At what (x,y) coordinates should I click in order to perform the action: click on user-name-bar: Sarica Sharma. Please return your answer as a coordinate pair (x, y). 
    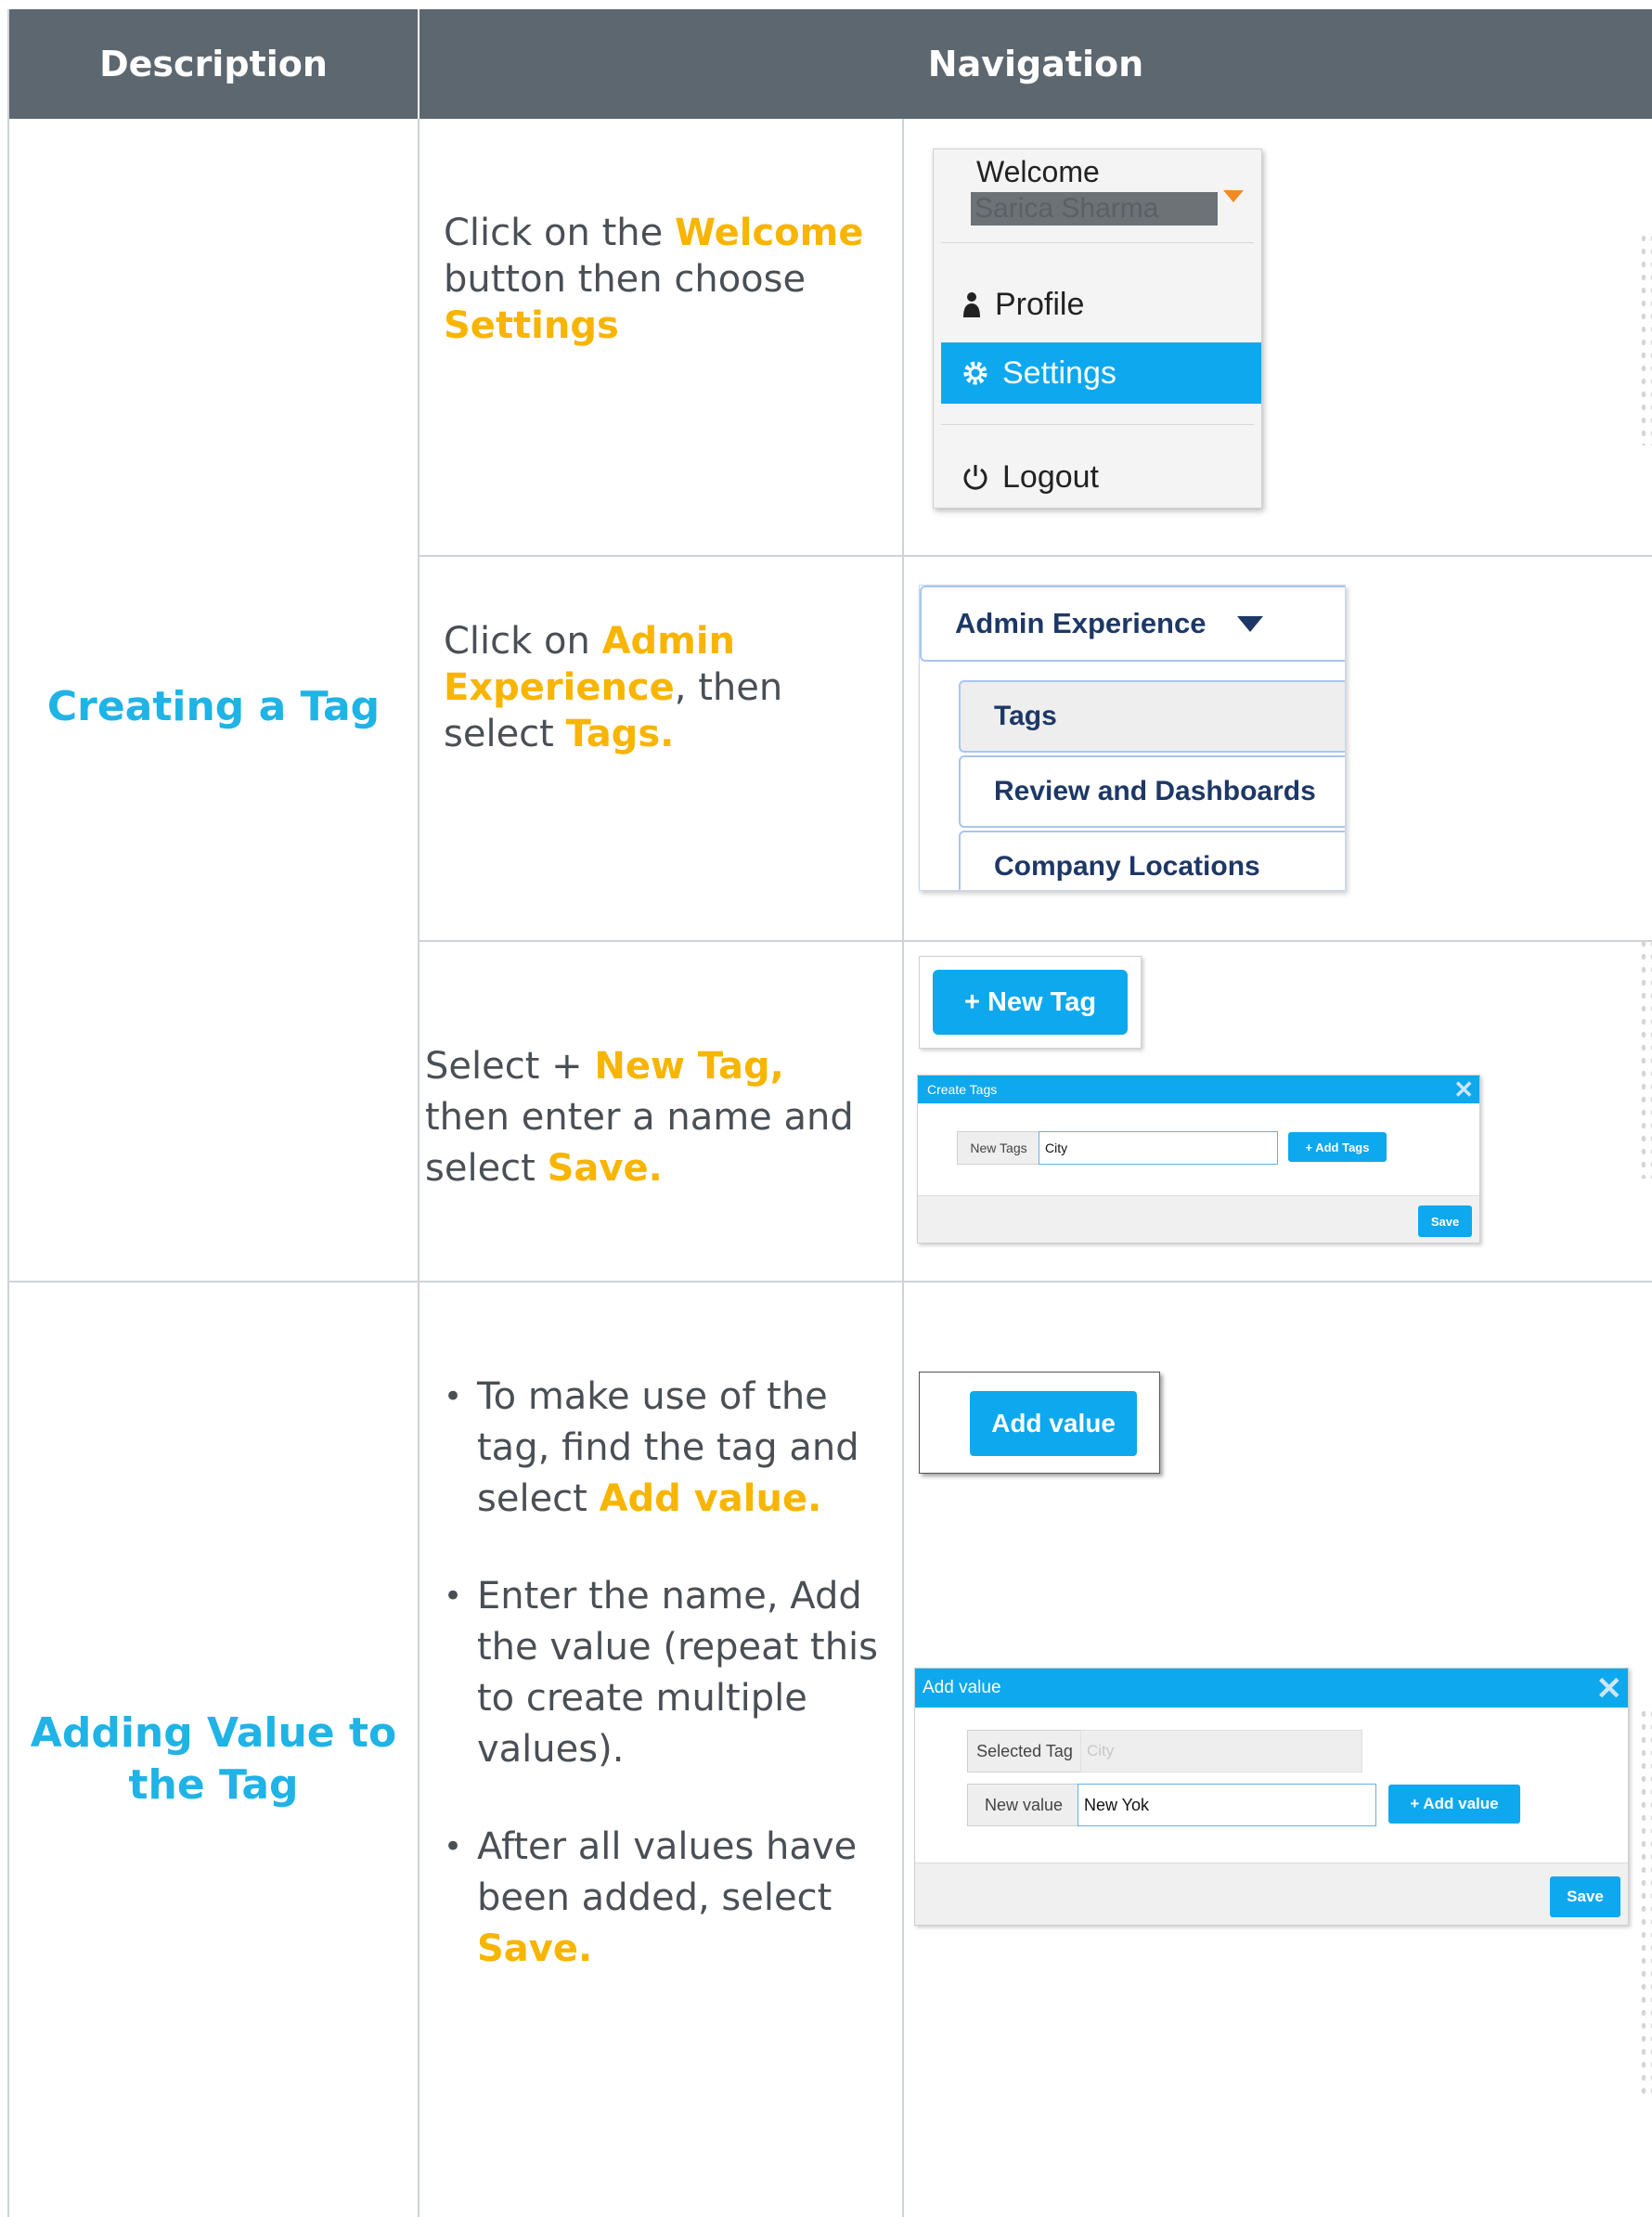
    Looking at the image, I should click on (1094, 209).